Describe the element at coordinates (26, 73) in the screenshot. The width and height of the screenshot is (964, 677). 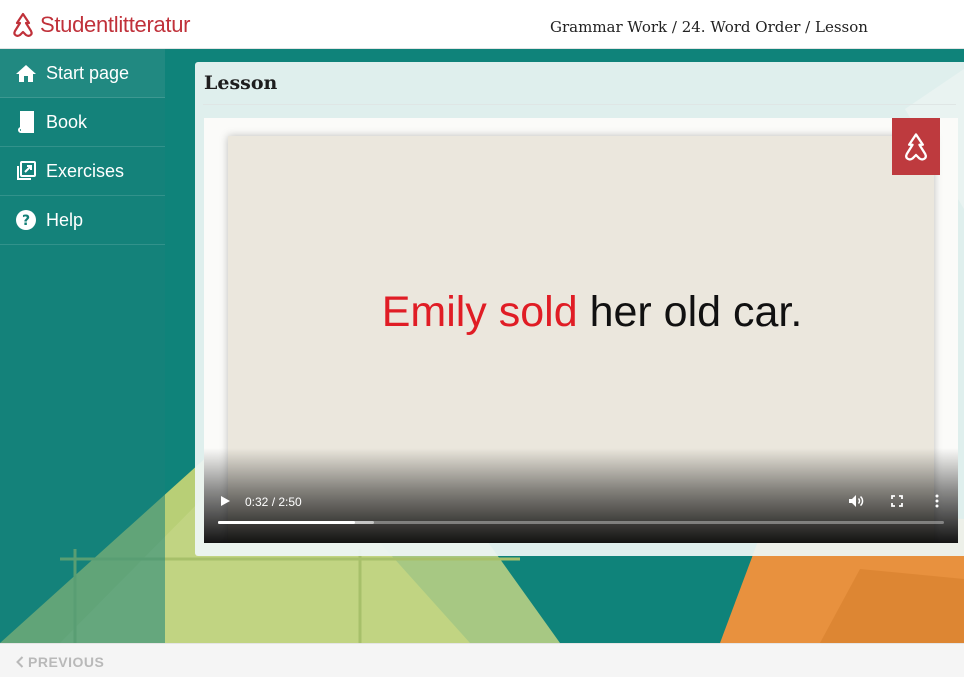
I see `home-icon` at that location.